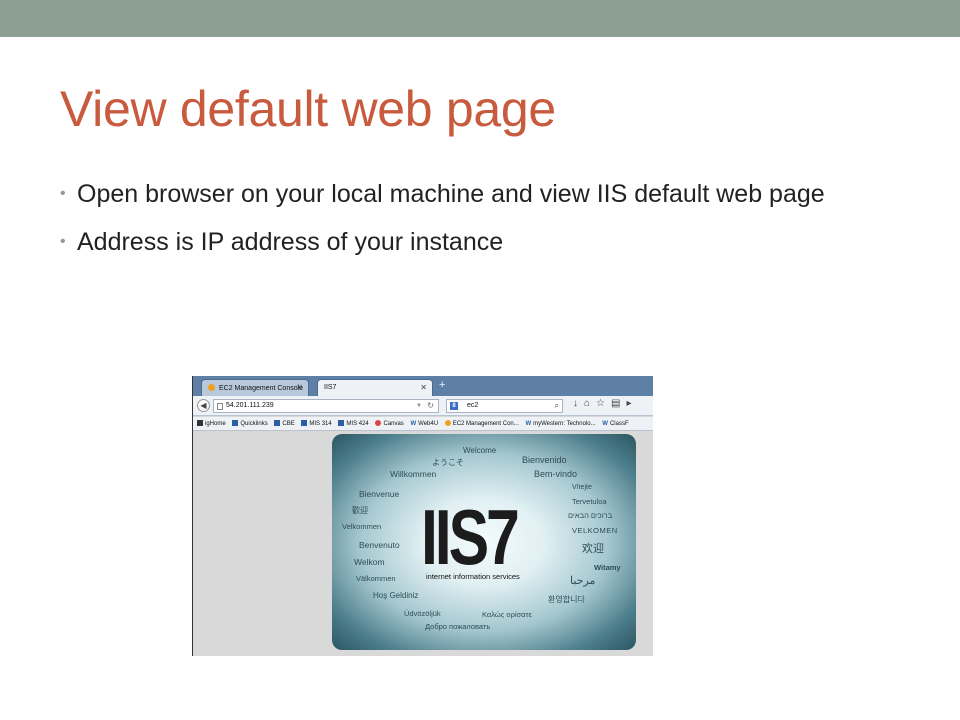 The image size is (960, 720). What do you see at coordinates (422, 613) in the screenshot?
I see `welcome-word: Üdvözöljük` at bounding box center [422, 613].